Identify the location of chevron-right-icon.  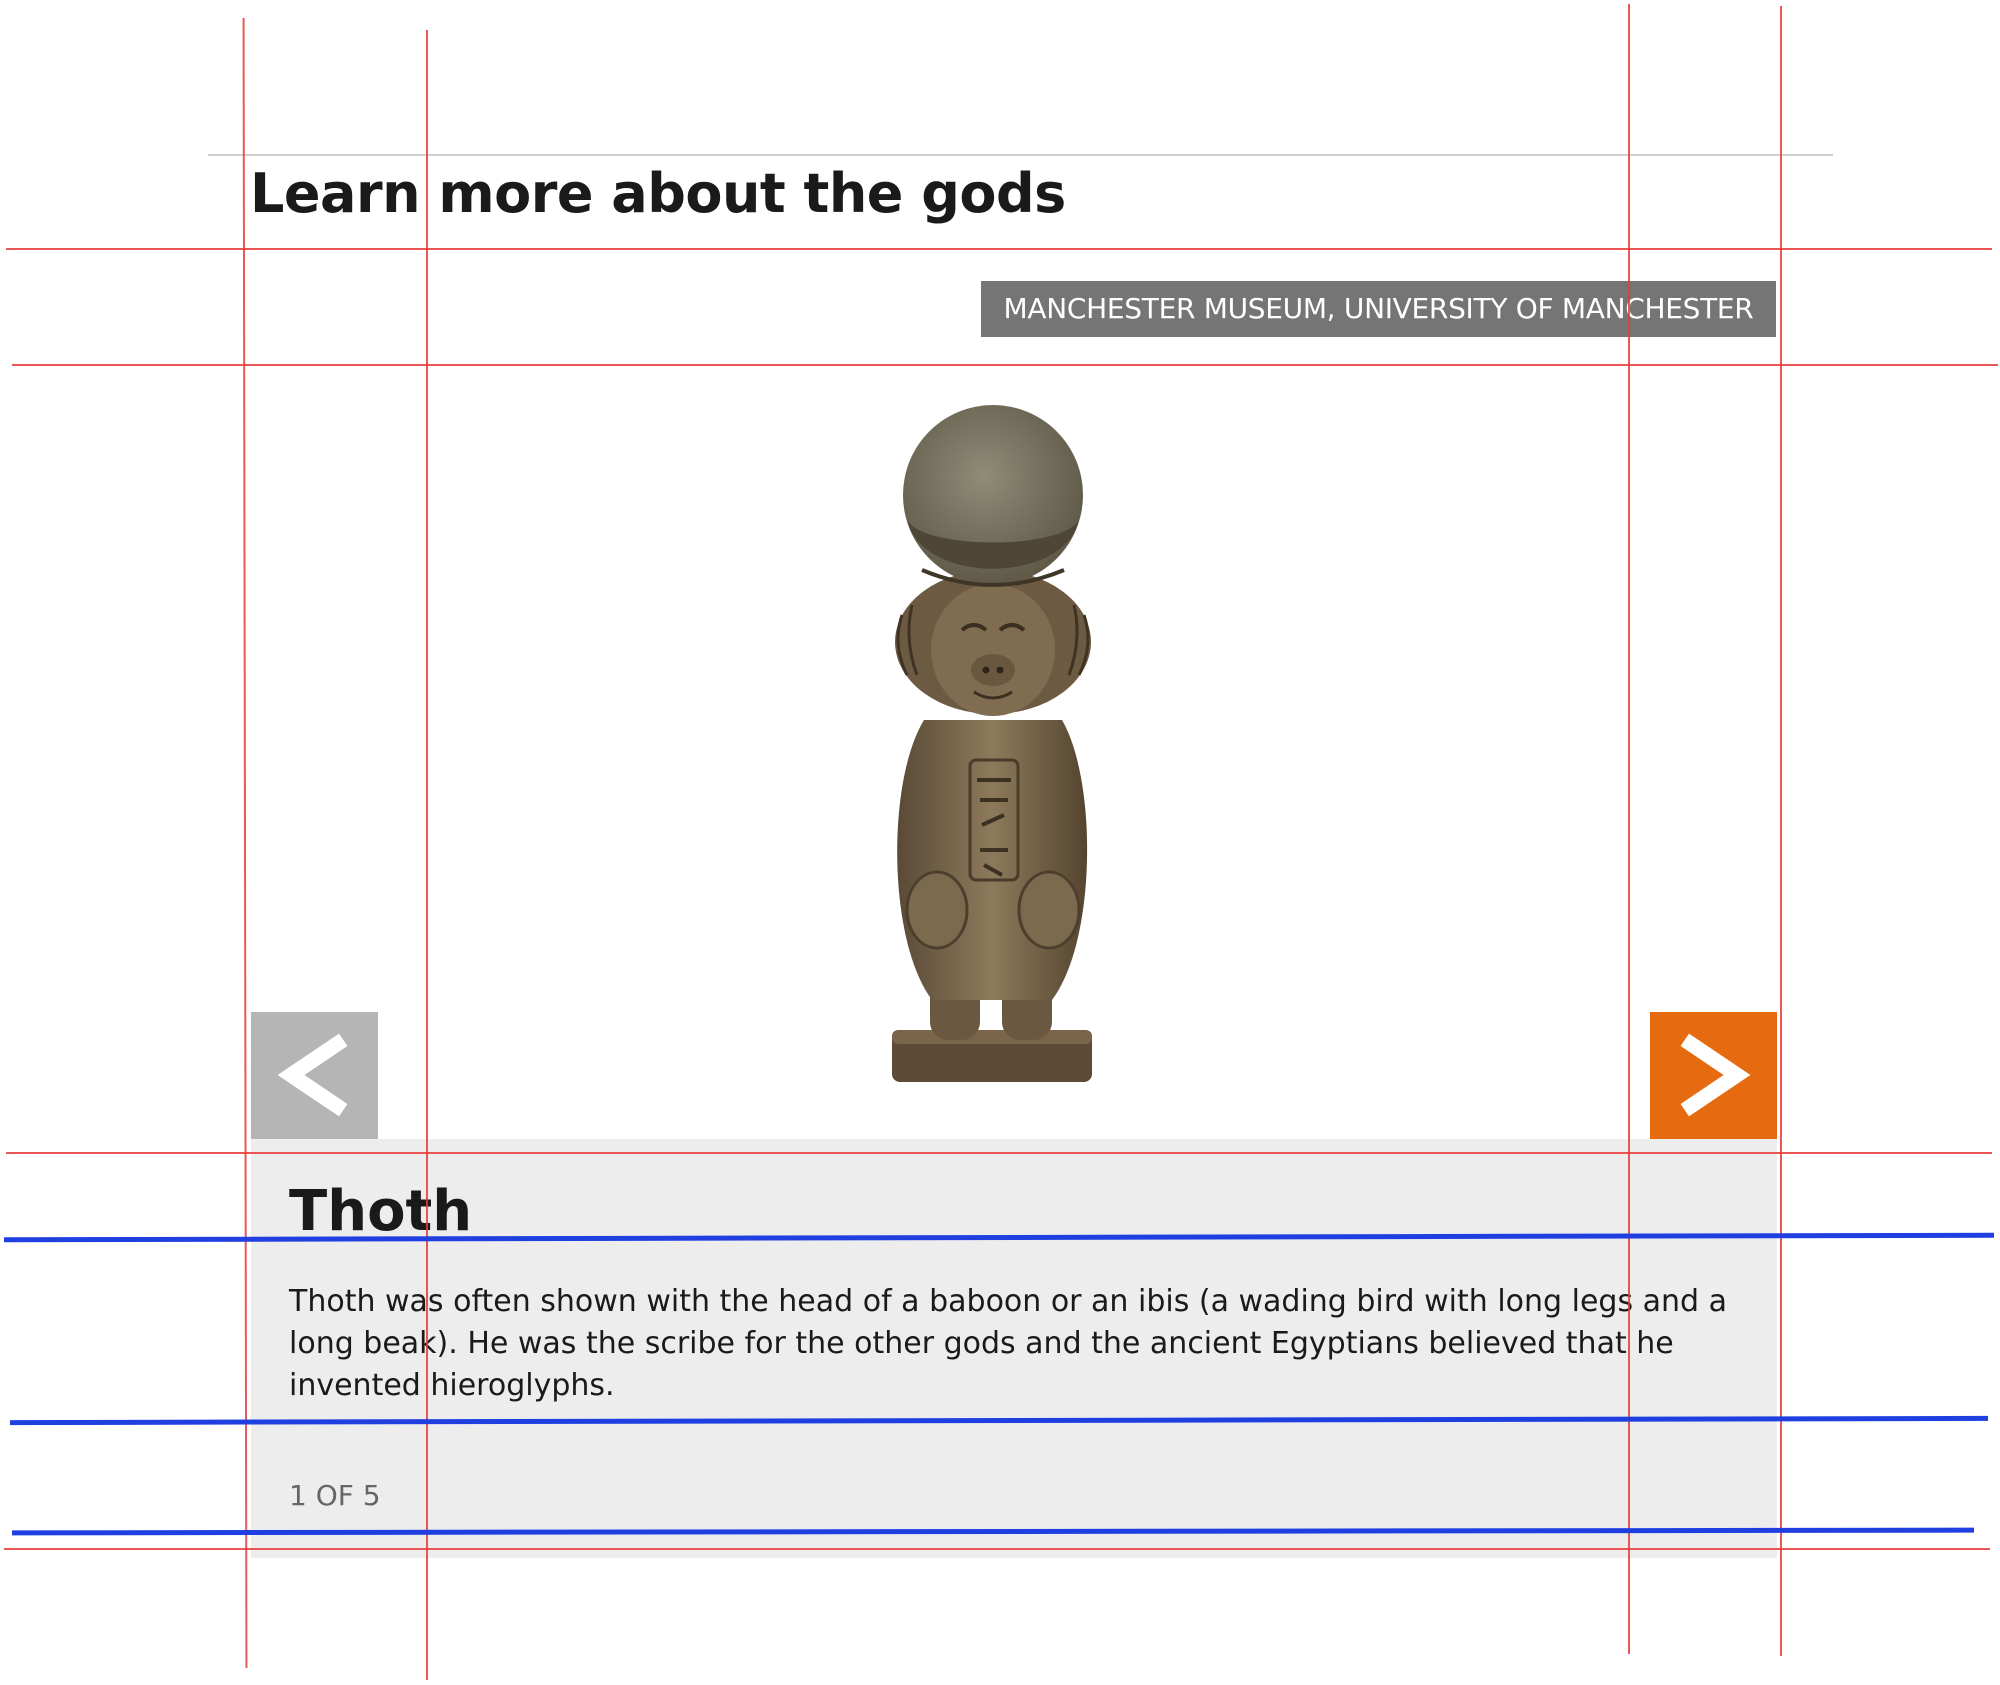
(1715, 1075).